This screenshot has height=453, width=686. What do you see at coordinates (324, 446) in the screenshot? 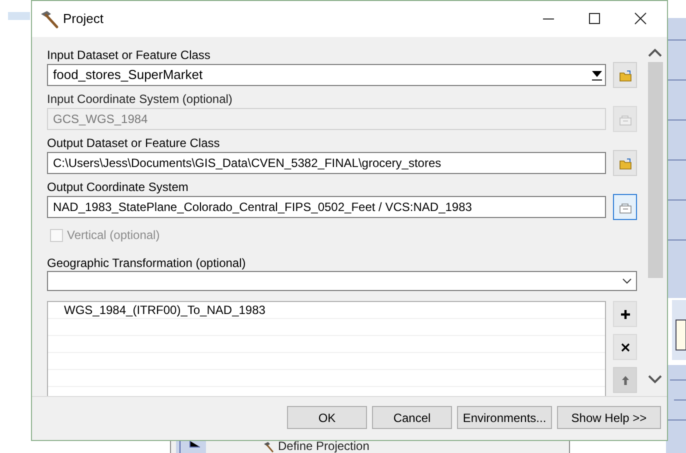
I see `tool-label: Define Projection` at bounding box center [324, 446].